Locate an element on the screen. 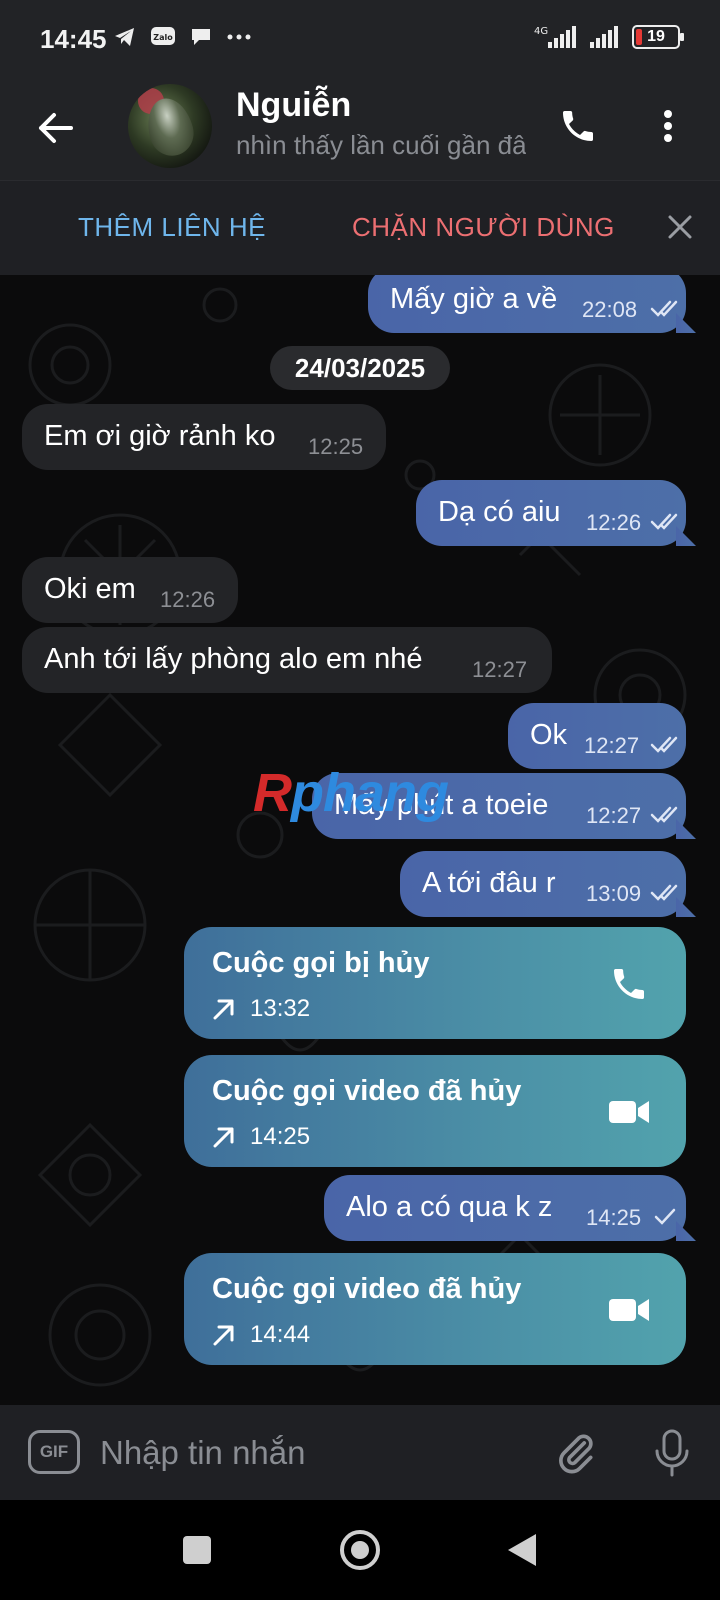 The width and height of the screenshot is (720, 1600). message-bubble-outgoing: Dạ có aiu 12:26 is located at coordinates (551, 513).